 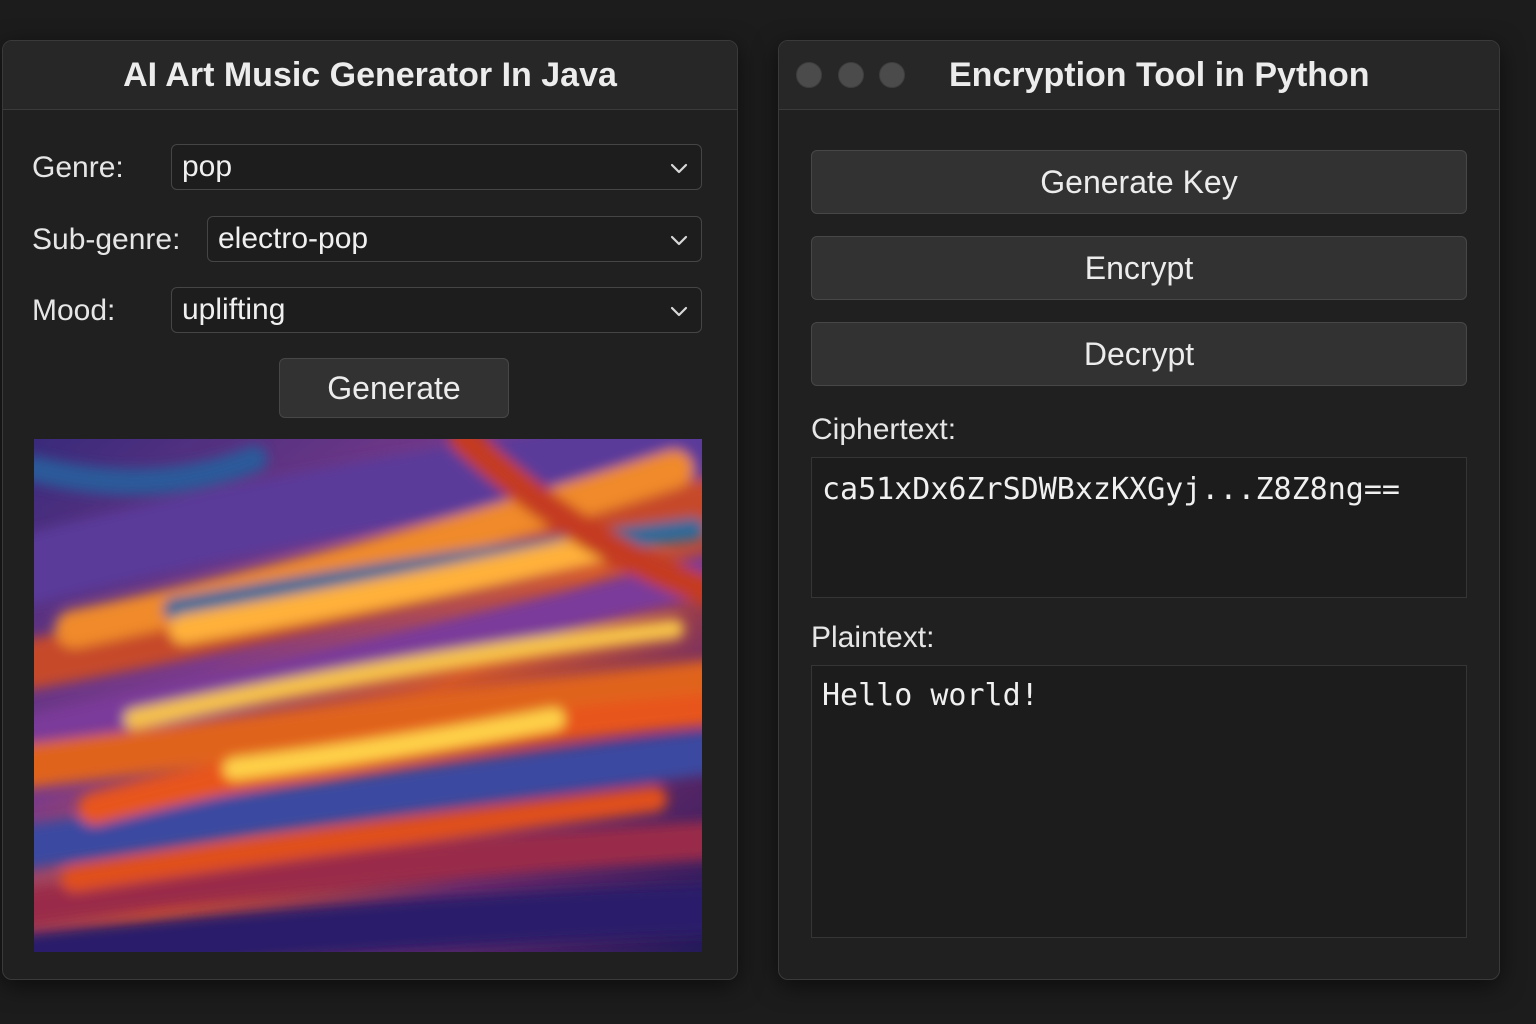 What do you see at coordinates (873, 637) in the screenshot?
I see `plaintext-label: Plaintext:` at bounding box center [873, 637].